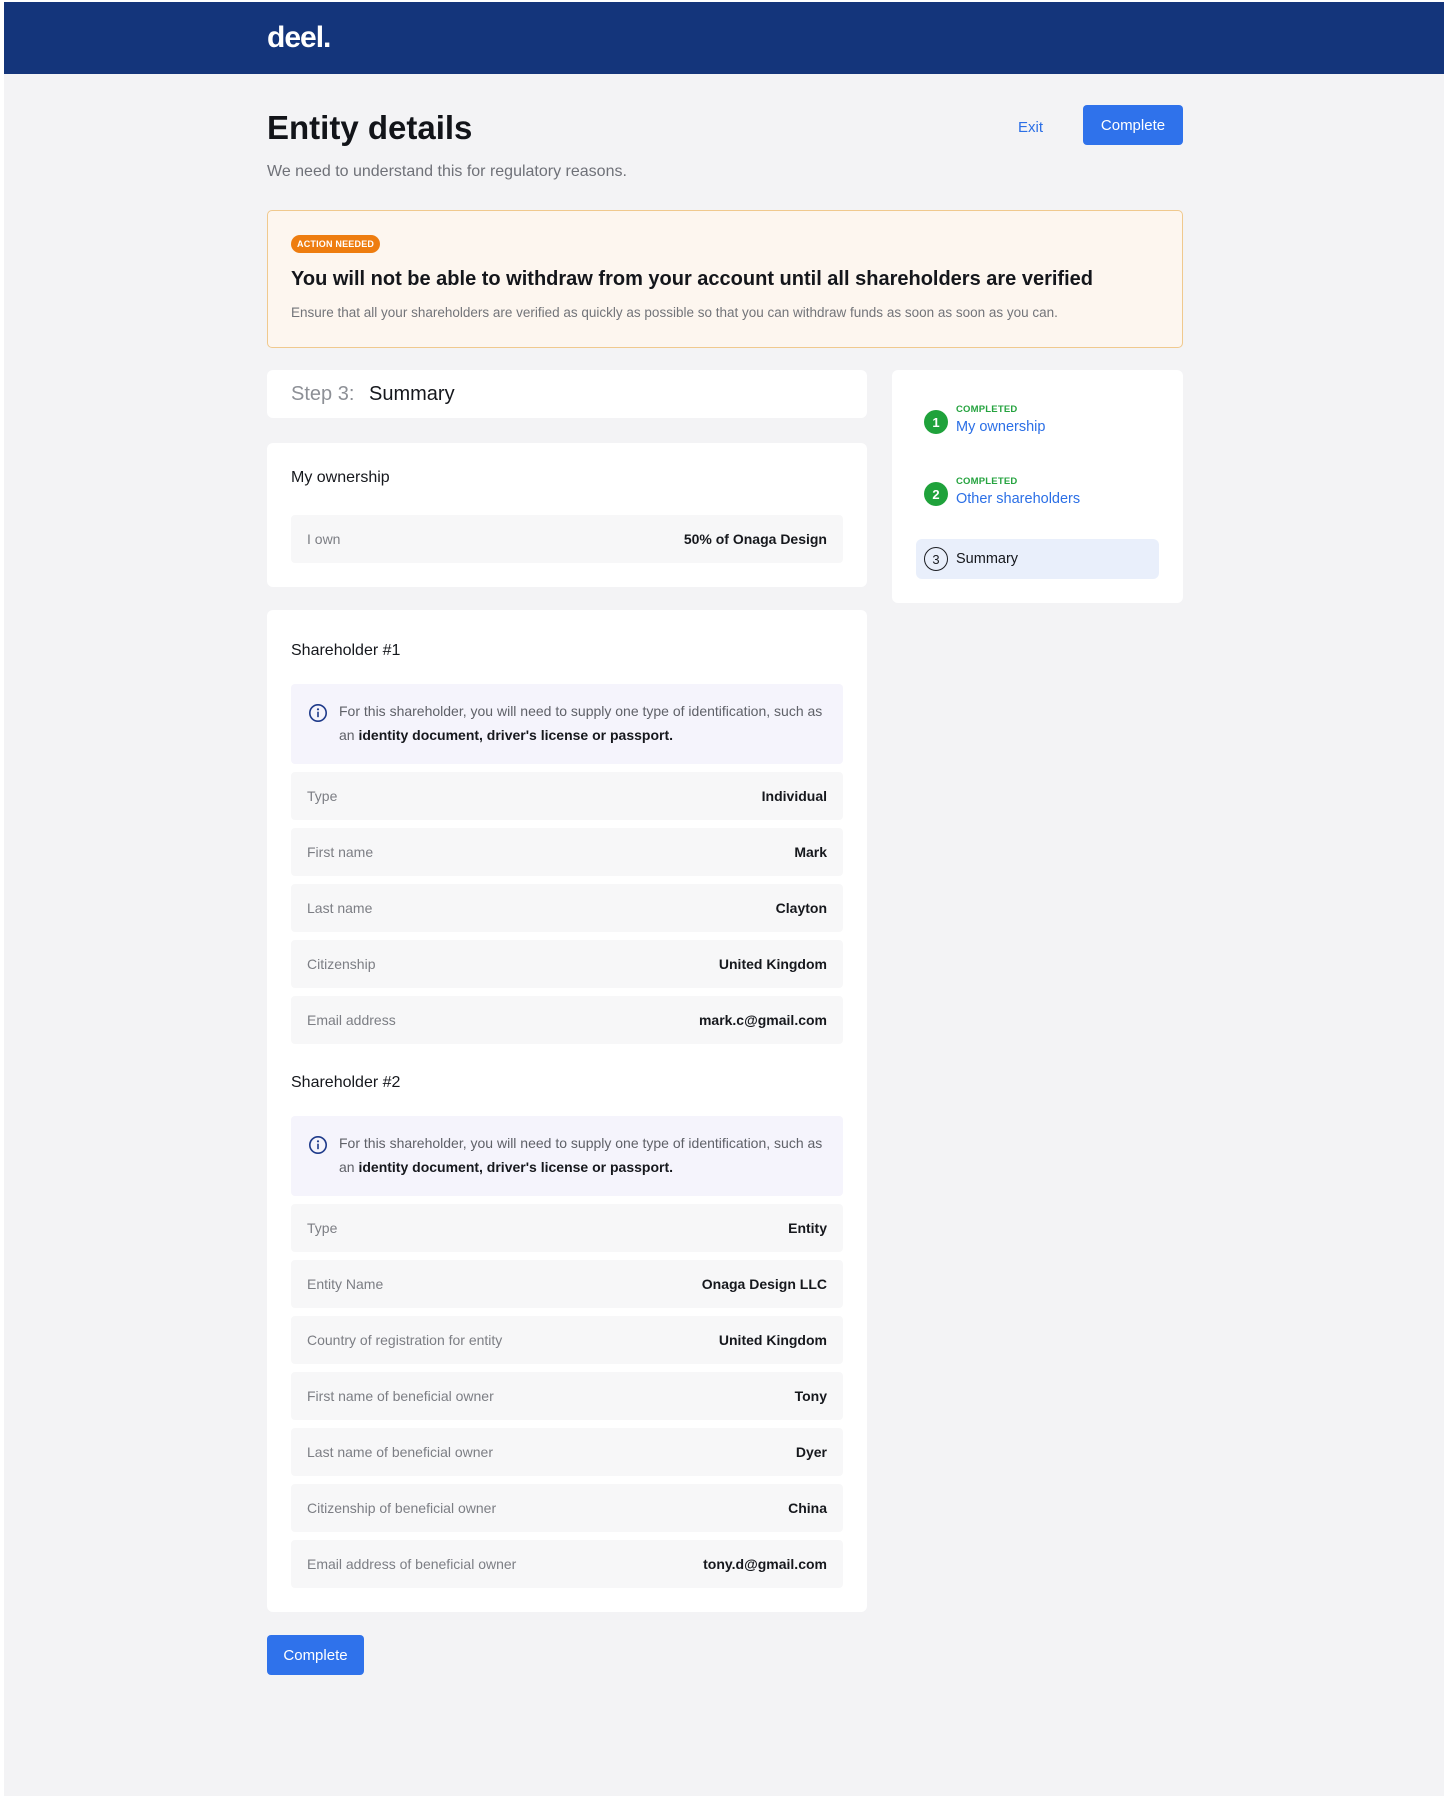  What do you see at coordinates (567, 1396) in the screenshot?
I see `table-row: First name of beneficial owner Tony` at bounding box center [567, 1396].